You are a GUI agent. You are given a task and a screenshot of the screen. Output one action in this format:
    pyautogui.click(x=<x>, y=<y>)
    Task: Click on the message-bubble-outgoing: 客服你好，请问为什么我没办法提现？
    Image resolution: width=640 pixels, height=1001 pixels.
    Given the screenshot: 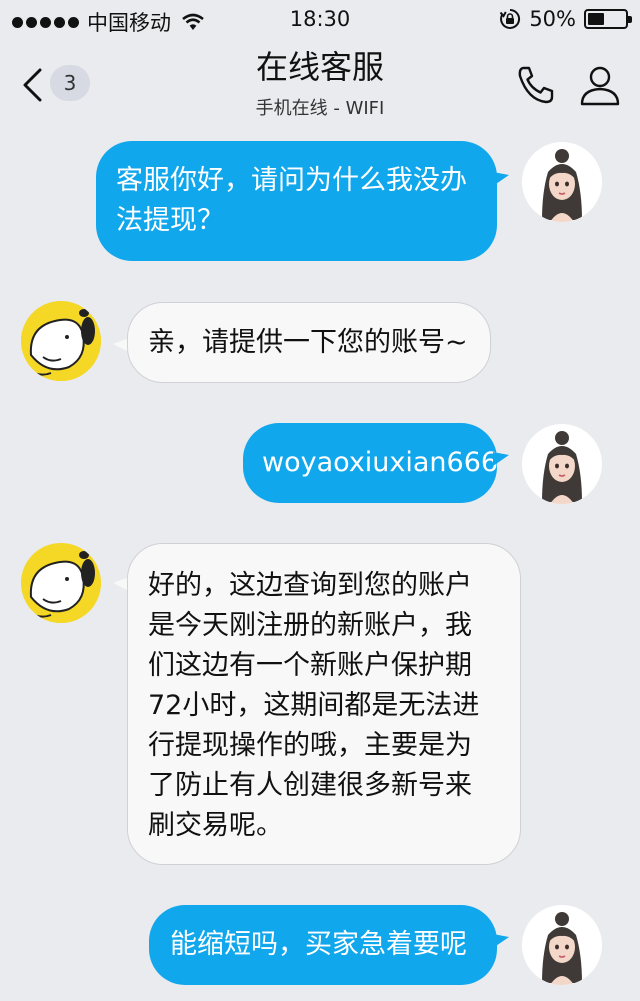 What is the action you would take?
    pyautogui.click(x=296, y=201)
    